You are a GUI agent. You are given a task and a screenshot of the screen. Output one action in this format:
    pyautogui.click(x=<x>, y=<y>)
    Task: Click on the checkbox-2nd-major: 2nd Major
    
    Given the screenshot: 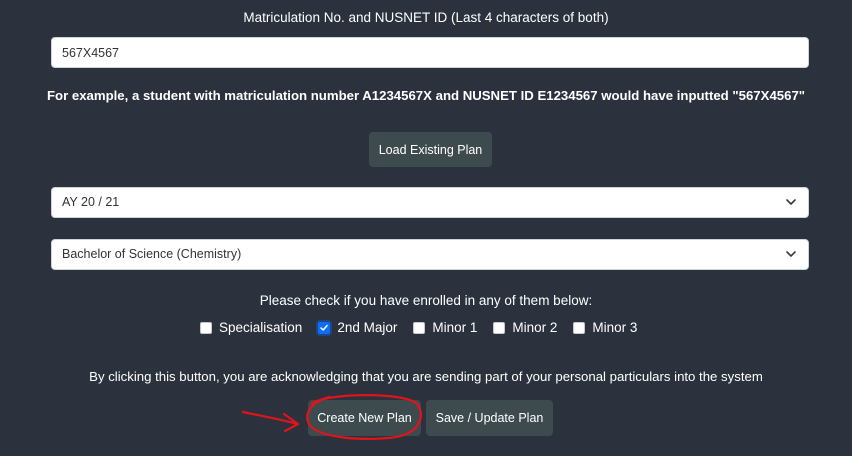 What is the action you would take?
    pyautogui.click(x=357, y=327)
    